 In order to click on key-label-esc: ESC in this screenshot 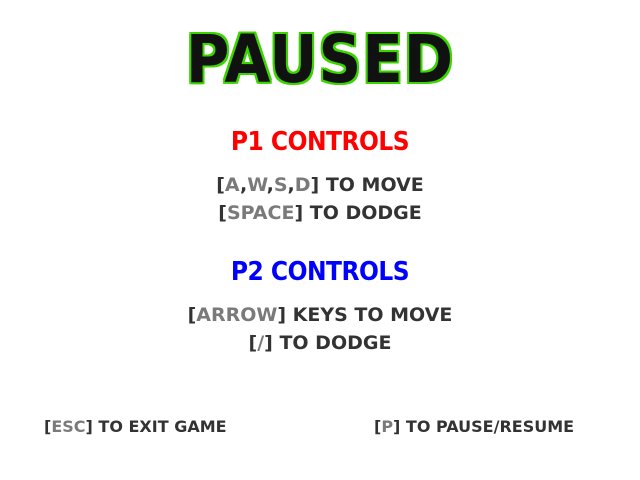, I will do `click(68, 426)`.